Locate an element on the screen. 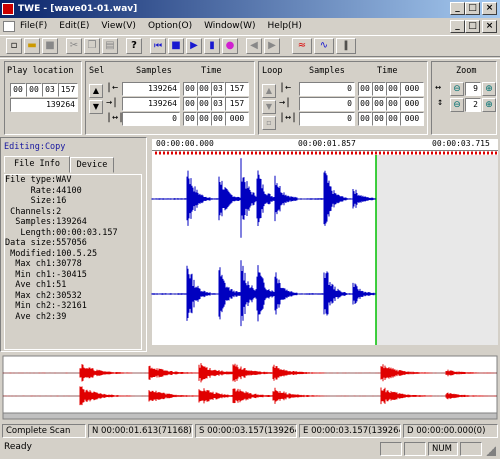  ruler-time-end: 00:00:03.715 is located at coordinates (461, 143).